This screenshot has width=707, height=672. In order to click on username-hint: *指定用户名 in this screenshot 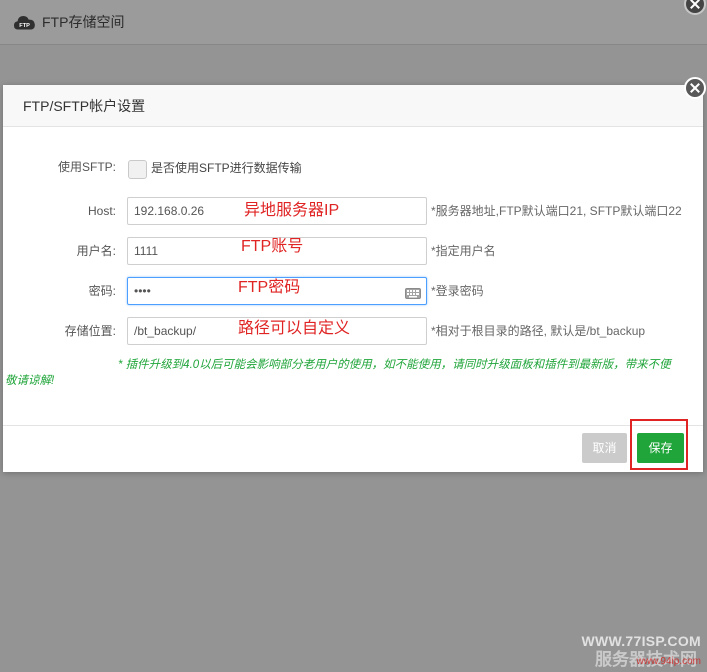, I will do `click(463, 251)`.